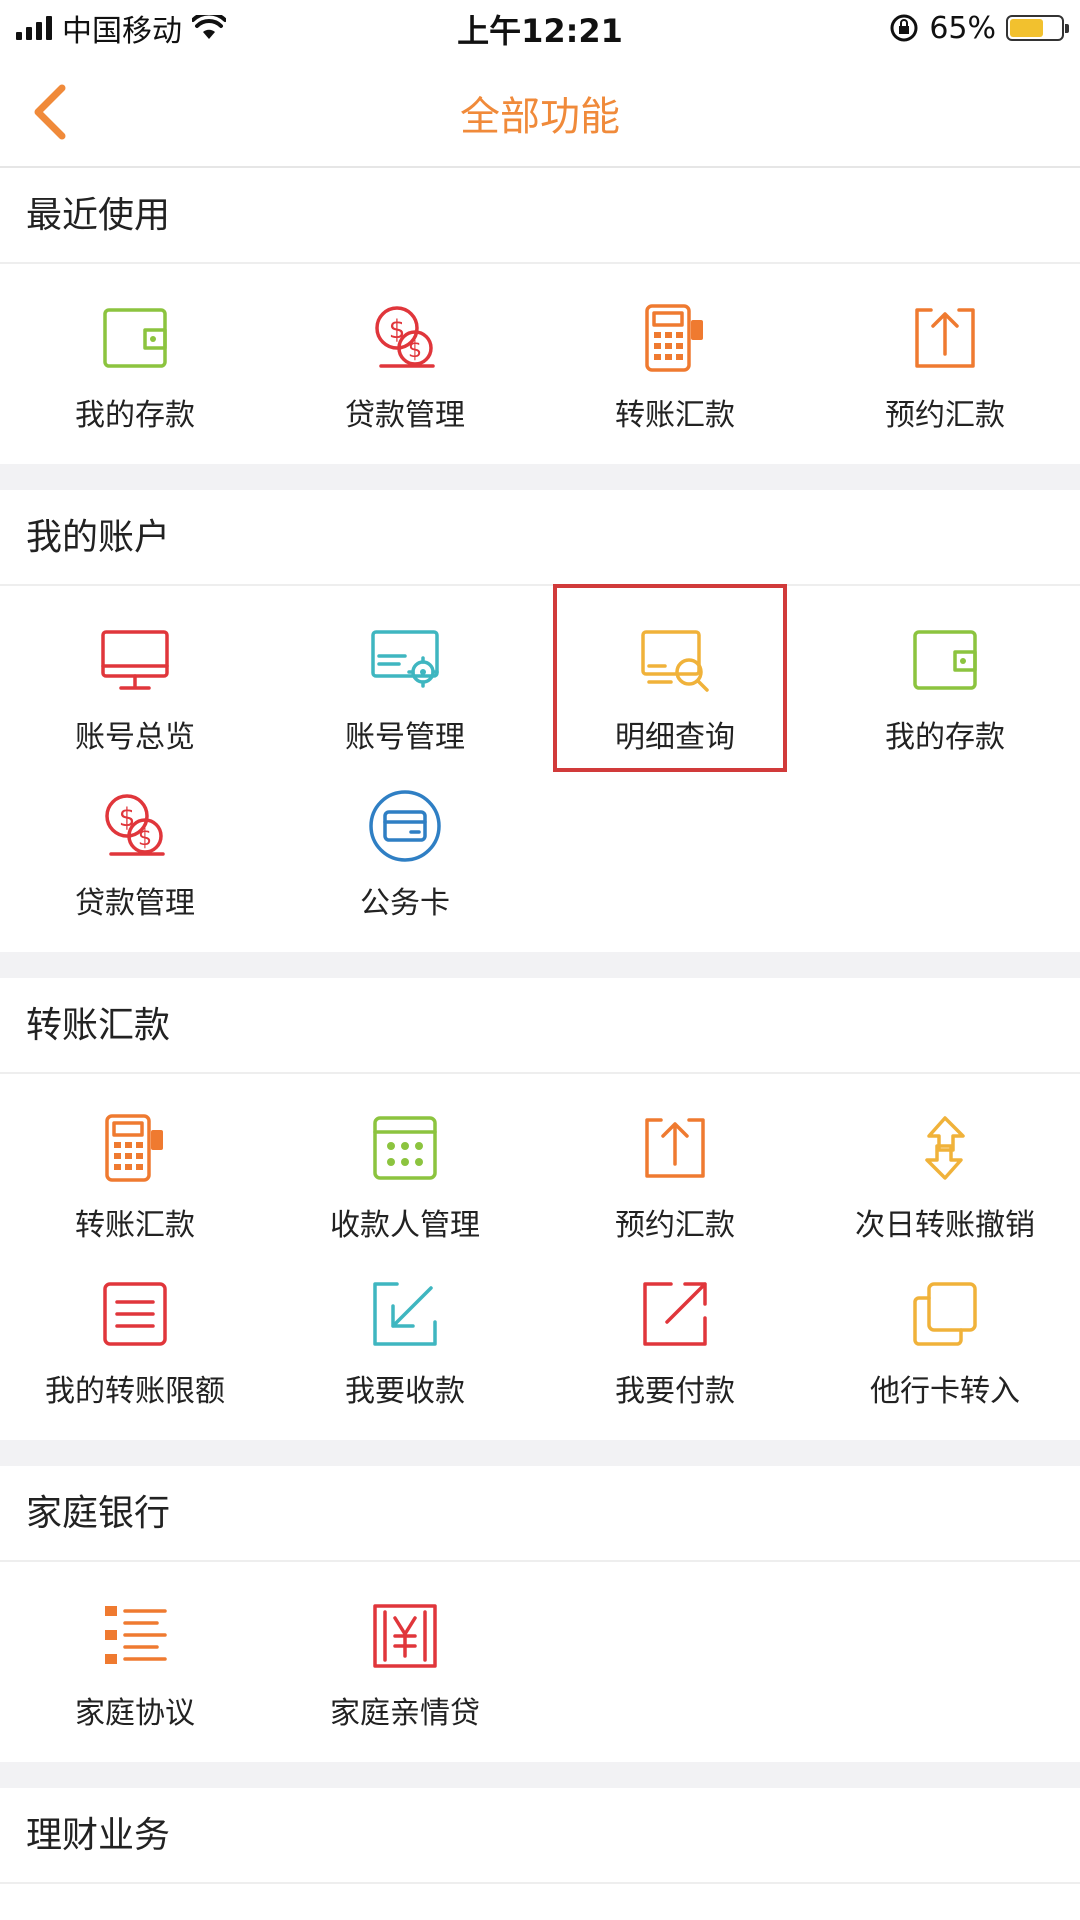  I want to click on function-item-label: 公务卡, so click(405, 903).